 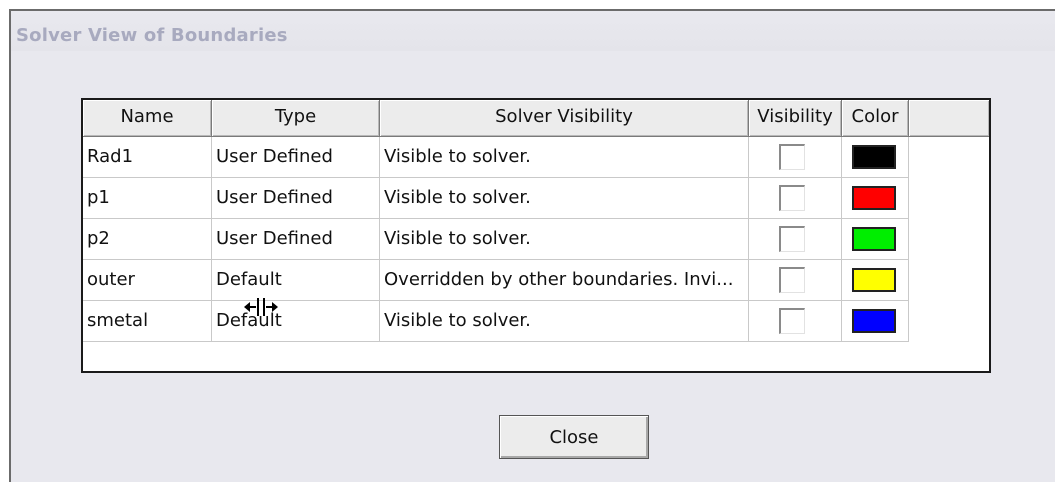 I want to click on cell-name: Rad1, so click(x=147, y=157).